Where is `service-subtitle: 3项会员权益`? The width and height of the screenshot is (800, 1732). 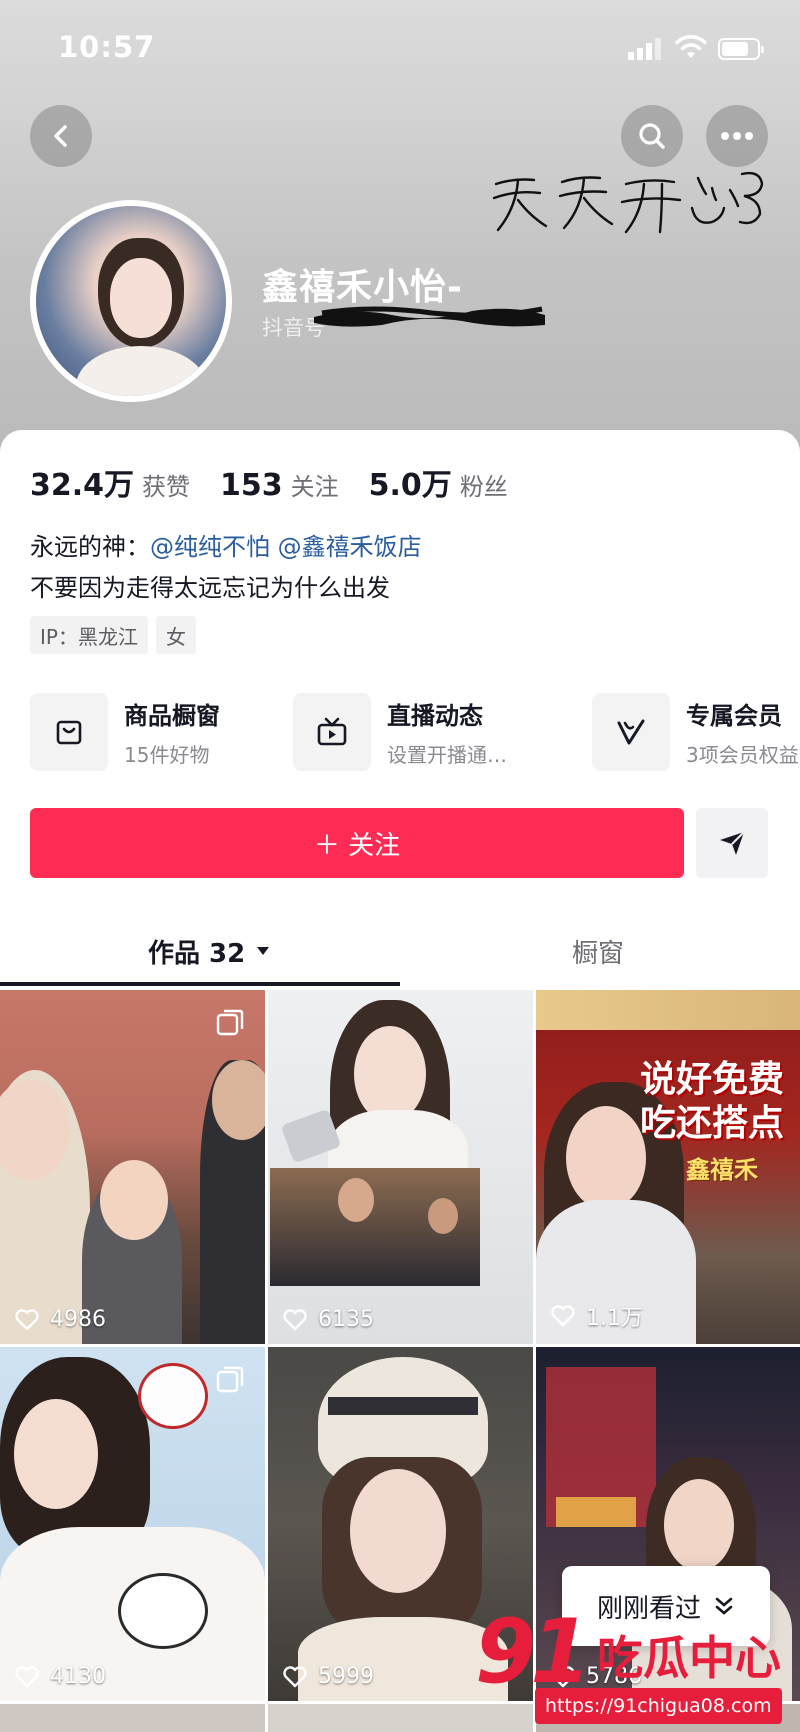 service-subtitle: 3项会员权益 is located at coordinates (742, 755).